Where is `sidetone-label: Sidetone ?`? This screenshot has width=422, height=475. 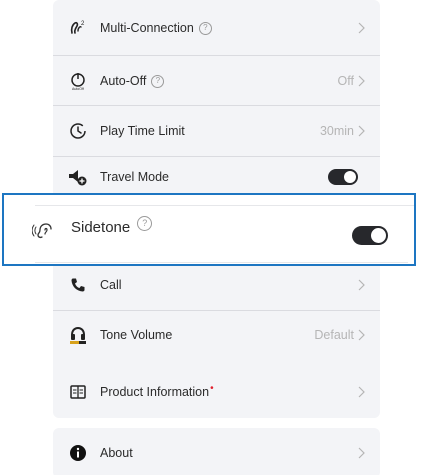
sidetone-label: Sidetone ? is located at coordinates (112, 226).